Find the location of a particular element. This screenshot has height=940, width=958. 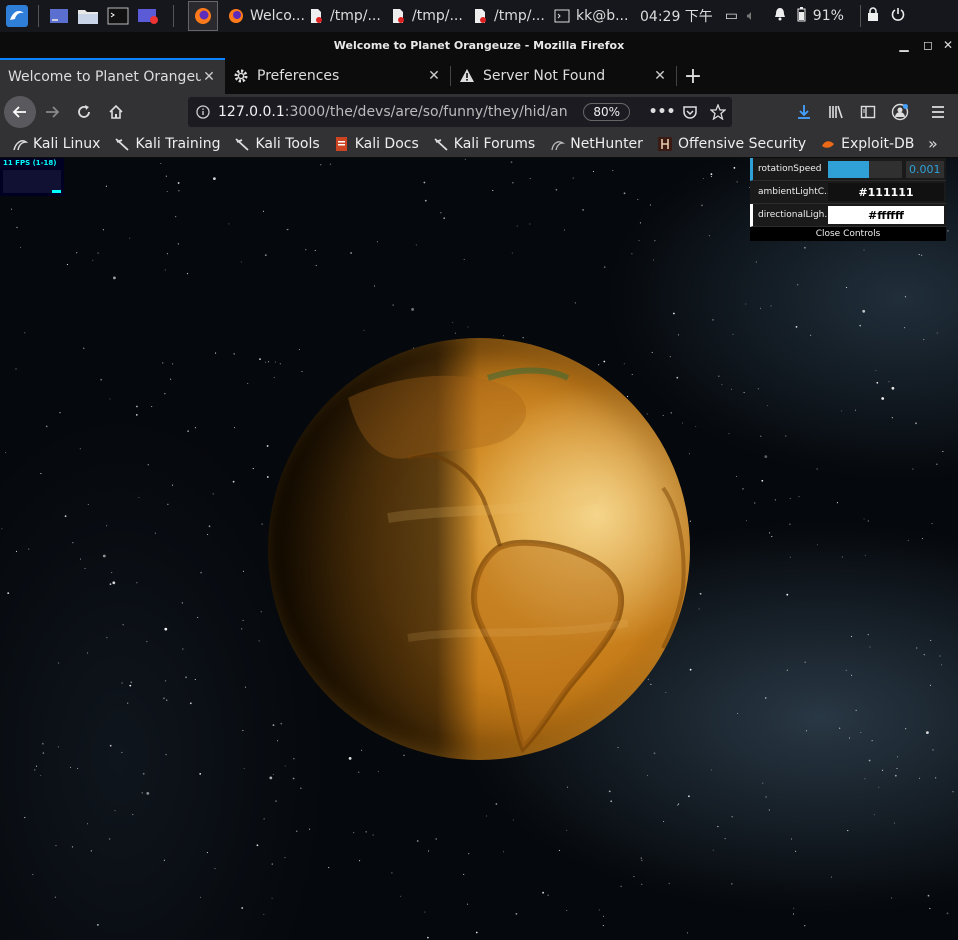

display-icon: ▭ is located at coordinates (736, 16).